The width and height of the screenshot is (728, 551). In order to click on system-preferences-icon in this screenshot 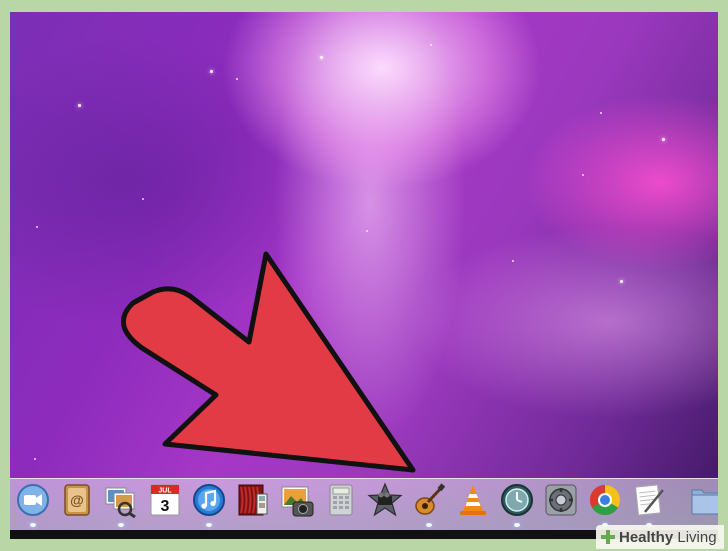, I will do `click(561, 500)`.